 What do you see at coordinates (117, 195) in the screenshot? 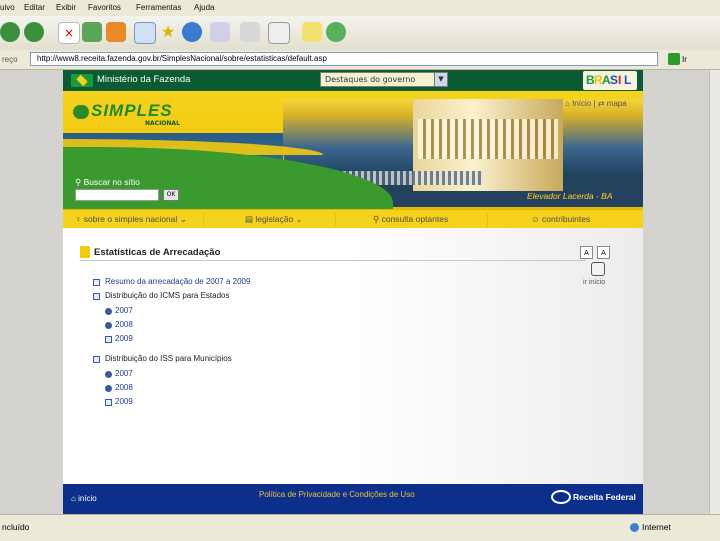
I see `site-search-input` at bounding box center [117, 195].